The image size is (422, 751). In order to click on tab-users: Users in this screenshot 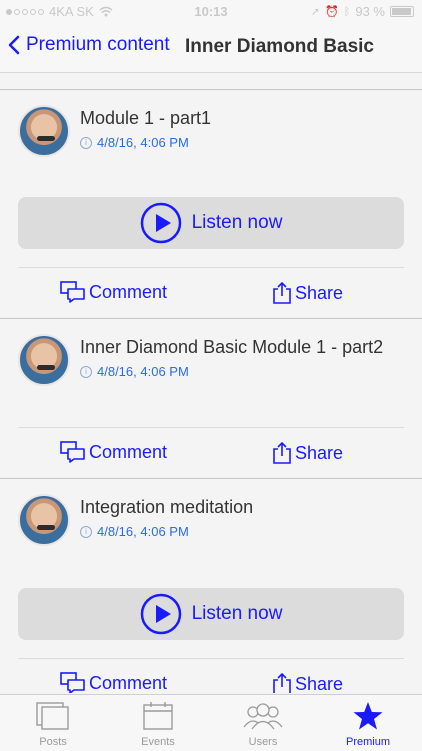, I will do `click(263, 724)`.